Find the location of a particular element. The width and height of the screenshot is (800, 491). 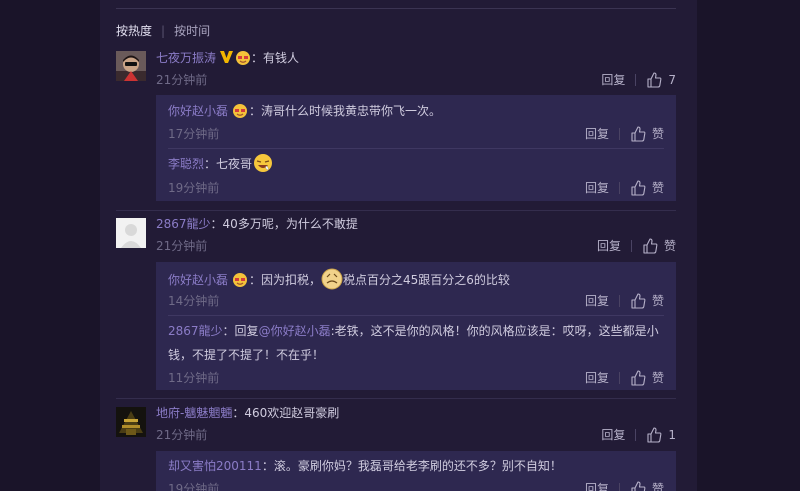

comment-text: ：40多万呢，为什么不敢提 is located at coordinates (284, 223).